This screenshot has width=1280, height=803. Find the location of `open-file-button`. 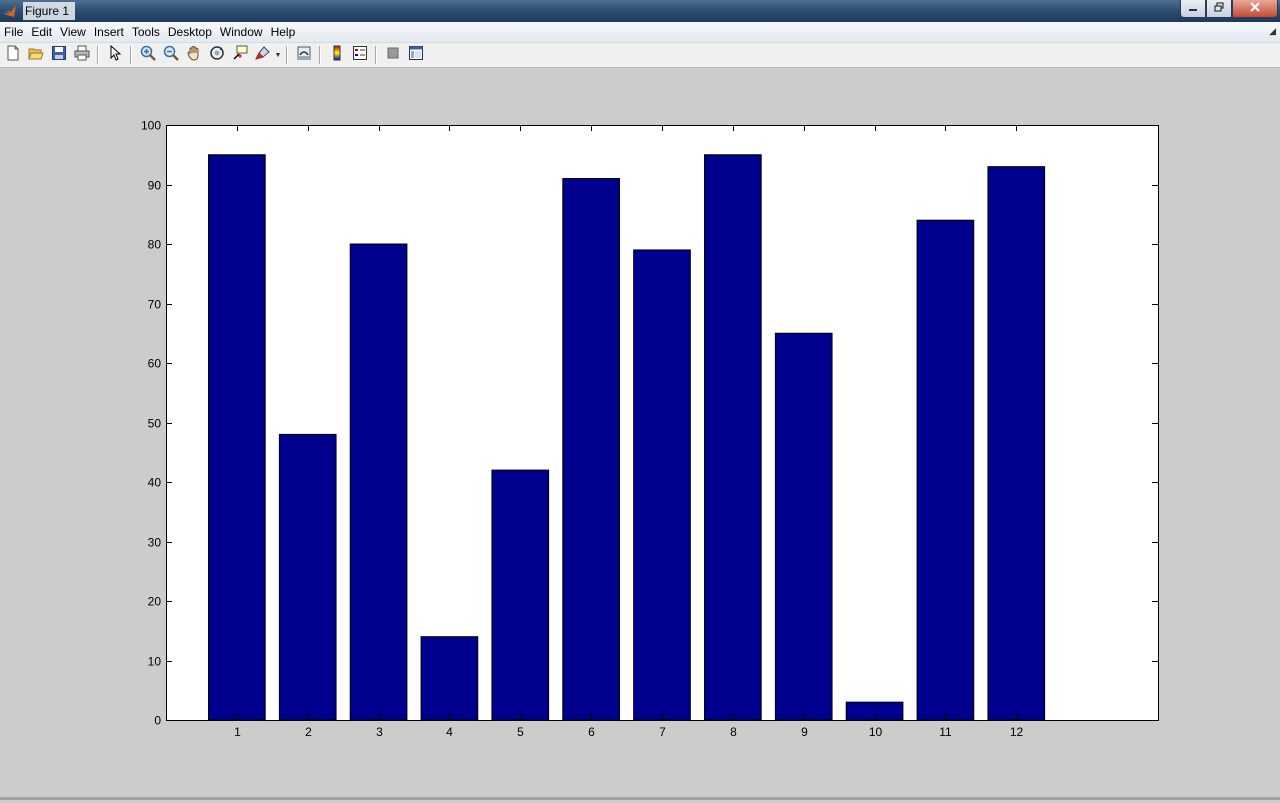

open-file-button is located at coordinates (35, 55).